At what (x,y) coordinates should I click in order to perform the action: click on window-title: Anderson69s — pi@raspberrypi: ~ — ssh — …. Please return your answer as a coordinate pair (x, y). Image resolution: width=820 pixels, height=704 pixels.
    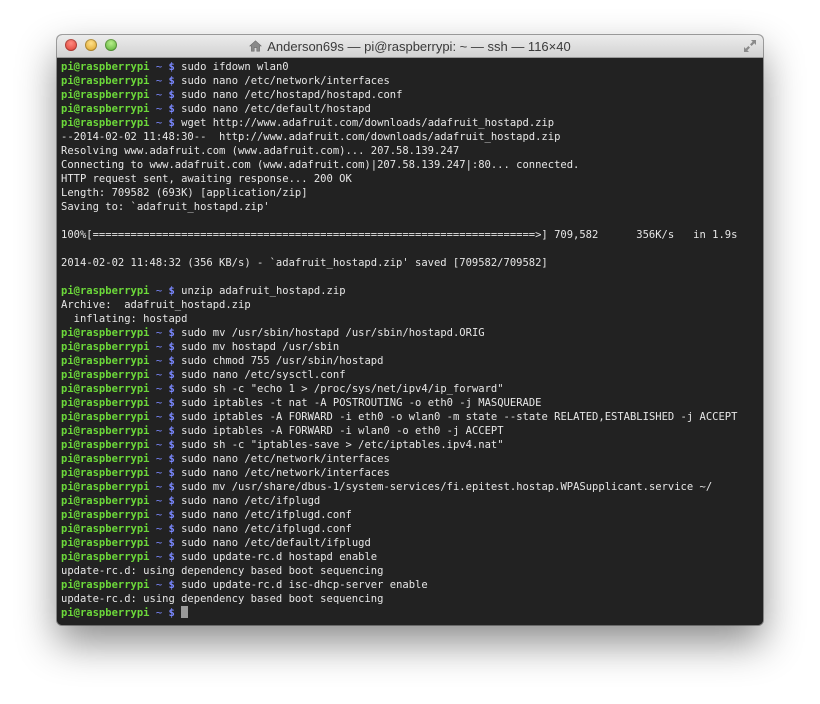
    Looking at the image, I should click on (419, 46).